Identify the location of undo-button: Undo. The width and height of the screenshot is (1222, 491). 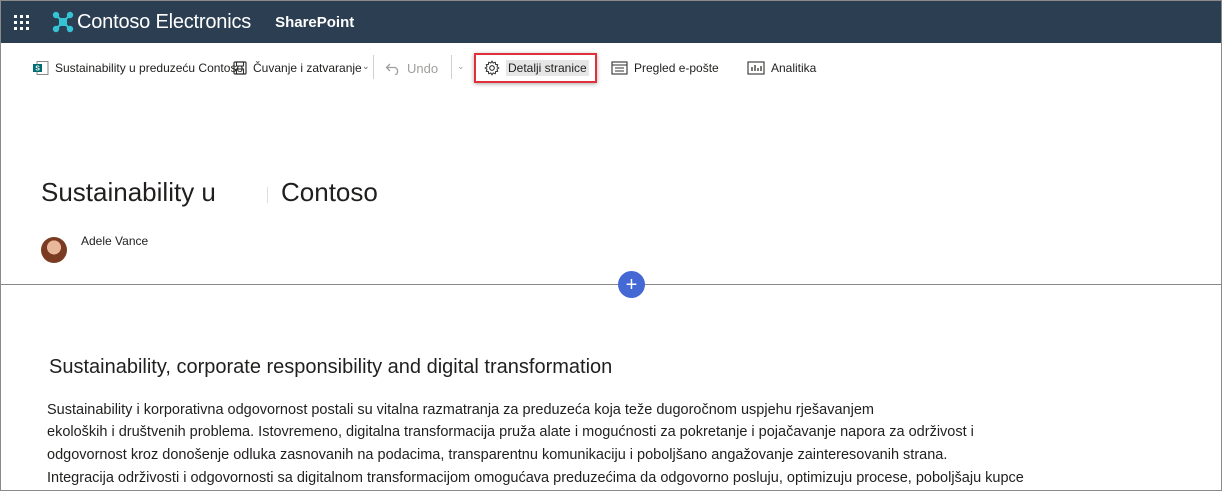
(411, 68).